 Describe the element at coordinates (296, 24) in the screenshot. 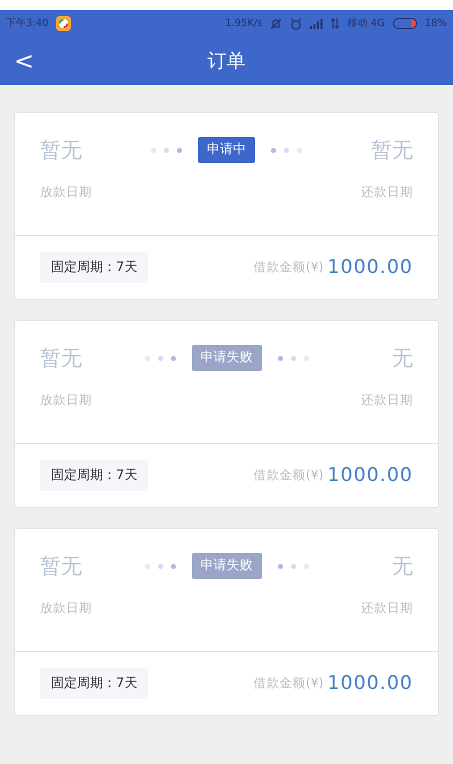

I see `alarm-icon` at that location.